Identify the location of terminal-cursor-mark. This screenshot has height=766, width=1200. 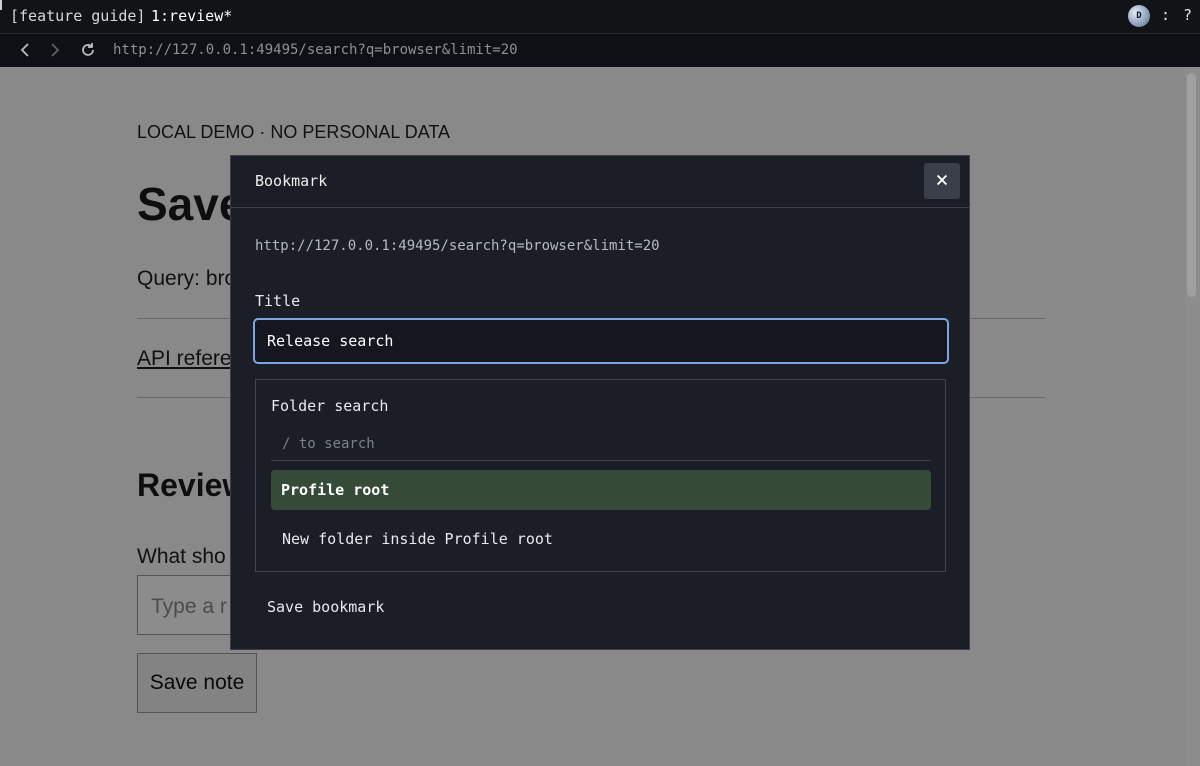
(1, 5).